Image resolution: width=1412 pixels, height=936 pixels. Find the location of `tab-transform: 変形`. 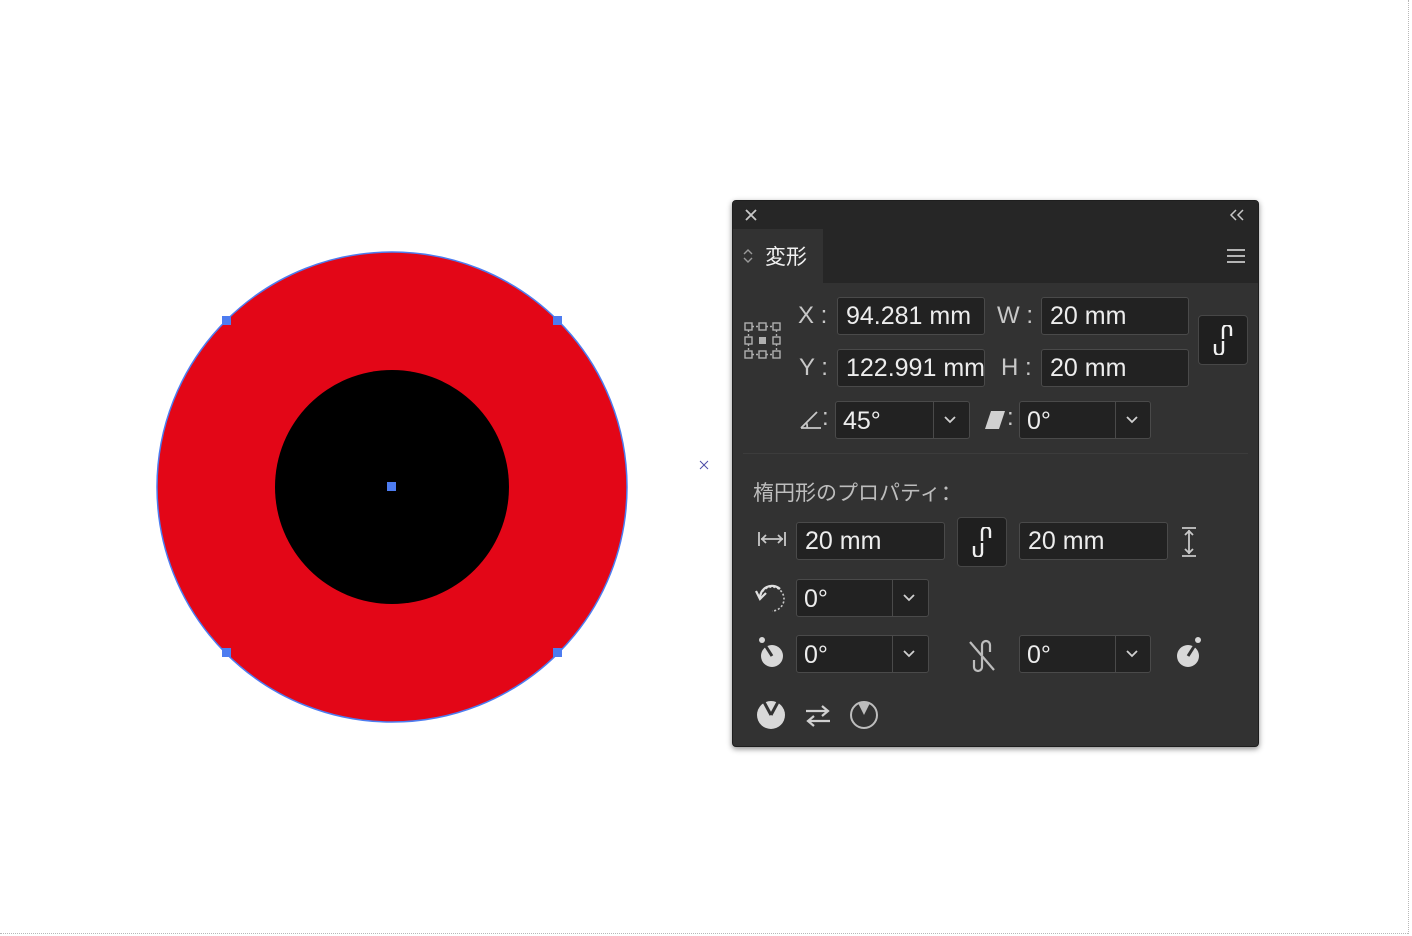

tab-transform: 変形 is located at coordinates (778, 256).